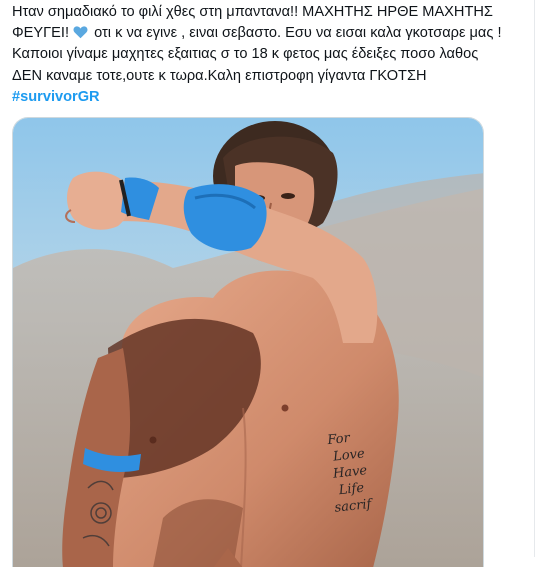 This screenshot has width=544, height=567. Describe the element at coordinates (269, 97) in the screenshot. I see `hashtag-link: #survivorGR` at that location.